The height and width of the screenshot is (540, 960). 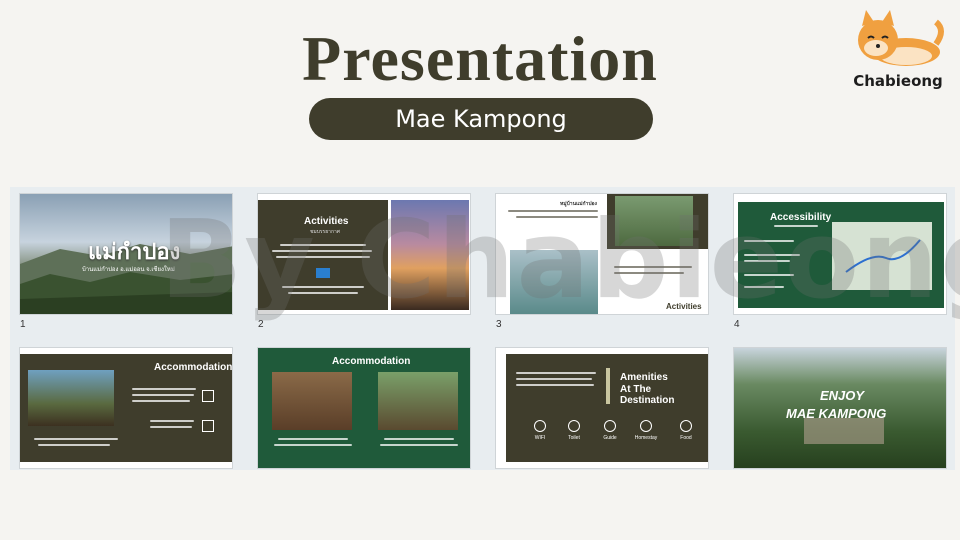 What do you see at coordinates (644, 377) in the screenshot?
I see `slide7-heading: Amenities` at bounding box center [644, 377].